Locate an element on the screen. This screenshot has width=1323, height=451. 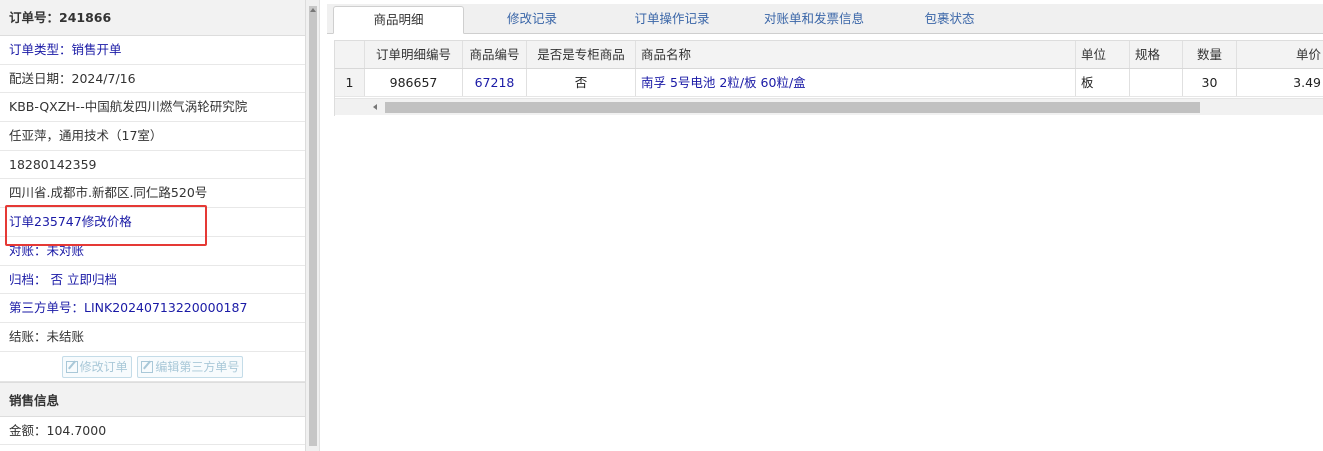
tab-bar: 商品明细 修改记录 订单操作记录 对账单和发票信息 包裹状态 is located at coordinates (825, 19).